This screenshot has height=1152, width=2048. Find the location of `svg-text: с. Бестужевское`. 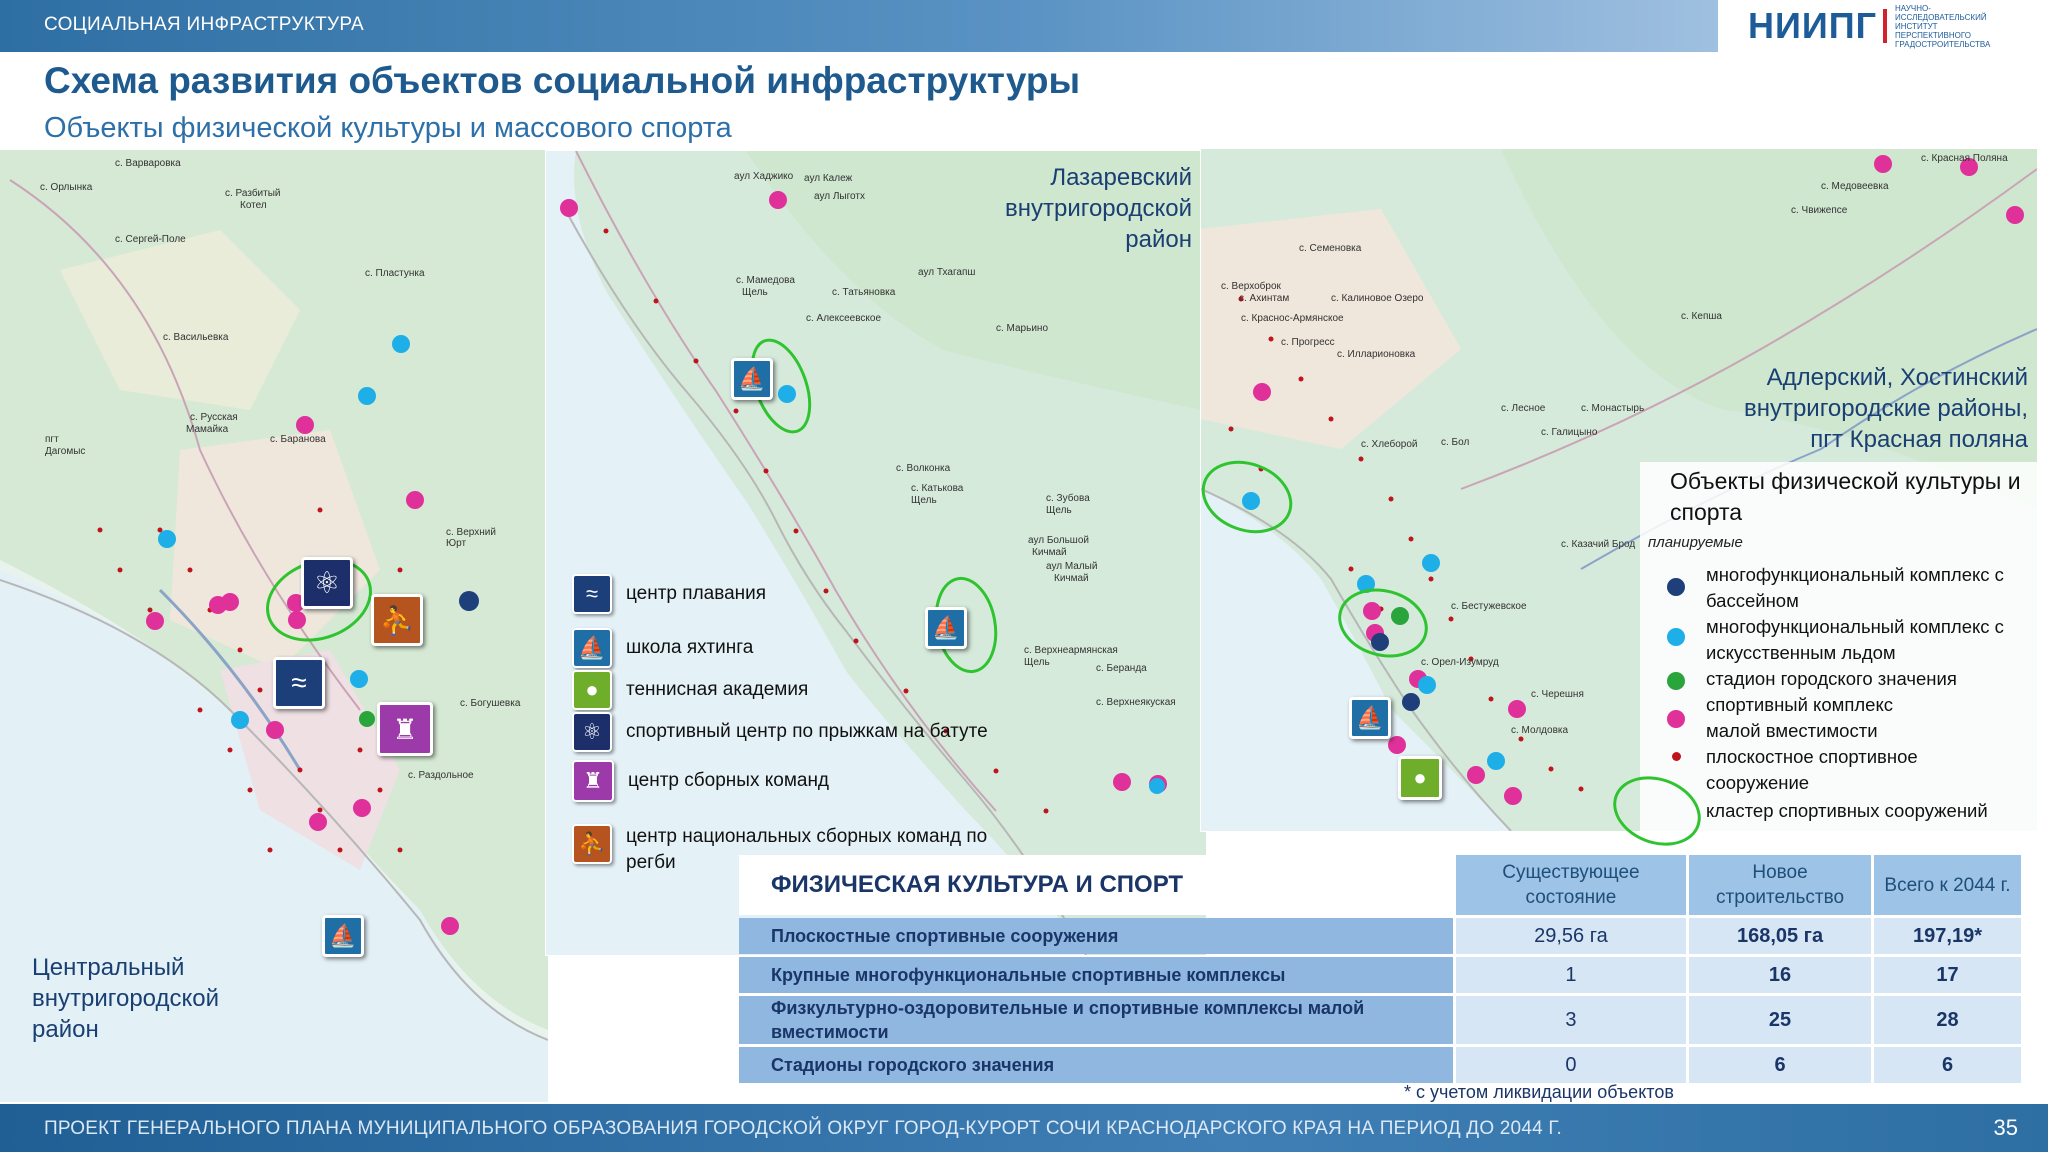

svg-text: с. Бестужевское is located at coordinates (1489, 606).